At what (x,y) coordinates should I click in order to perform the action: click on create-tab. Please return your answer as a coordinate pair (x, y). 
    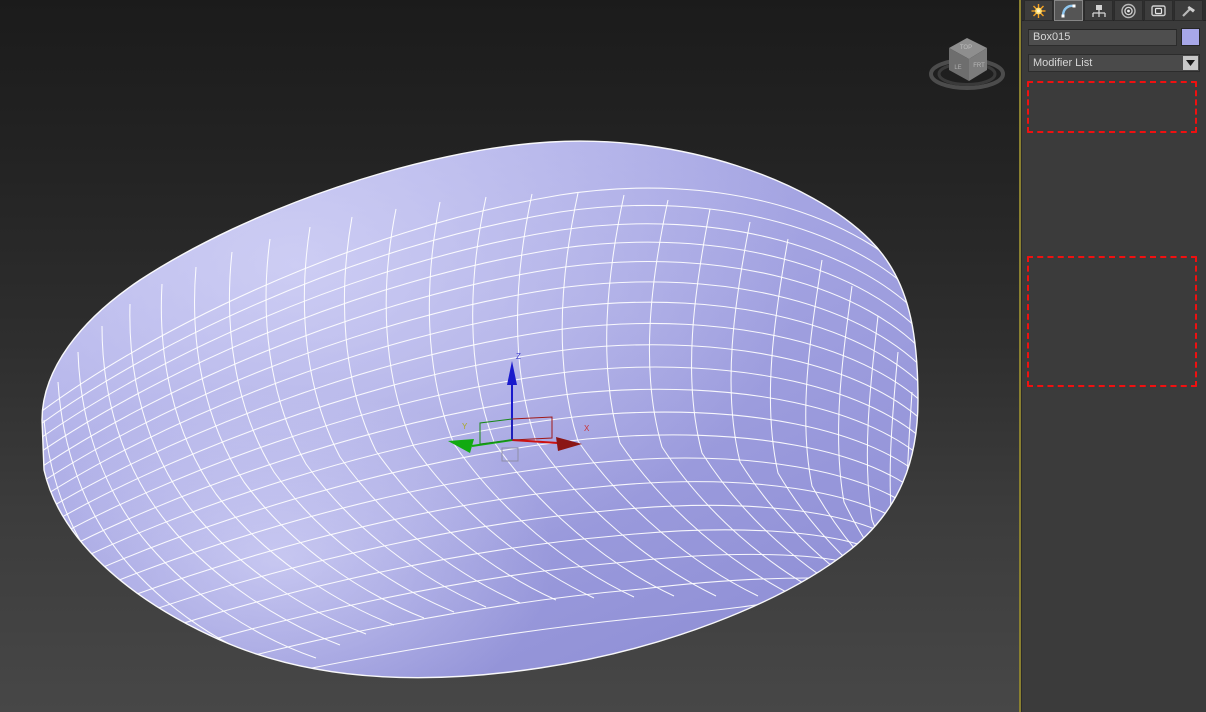
    Looking at the image, I should click on (1038, 10).